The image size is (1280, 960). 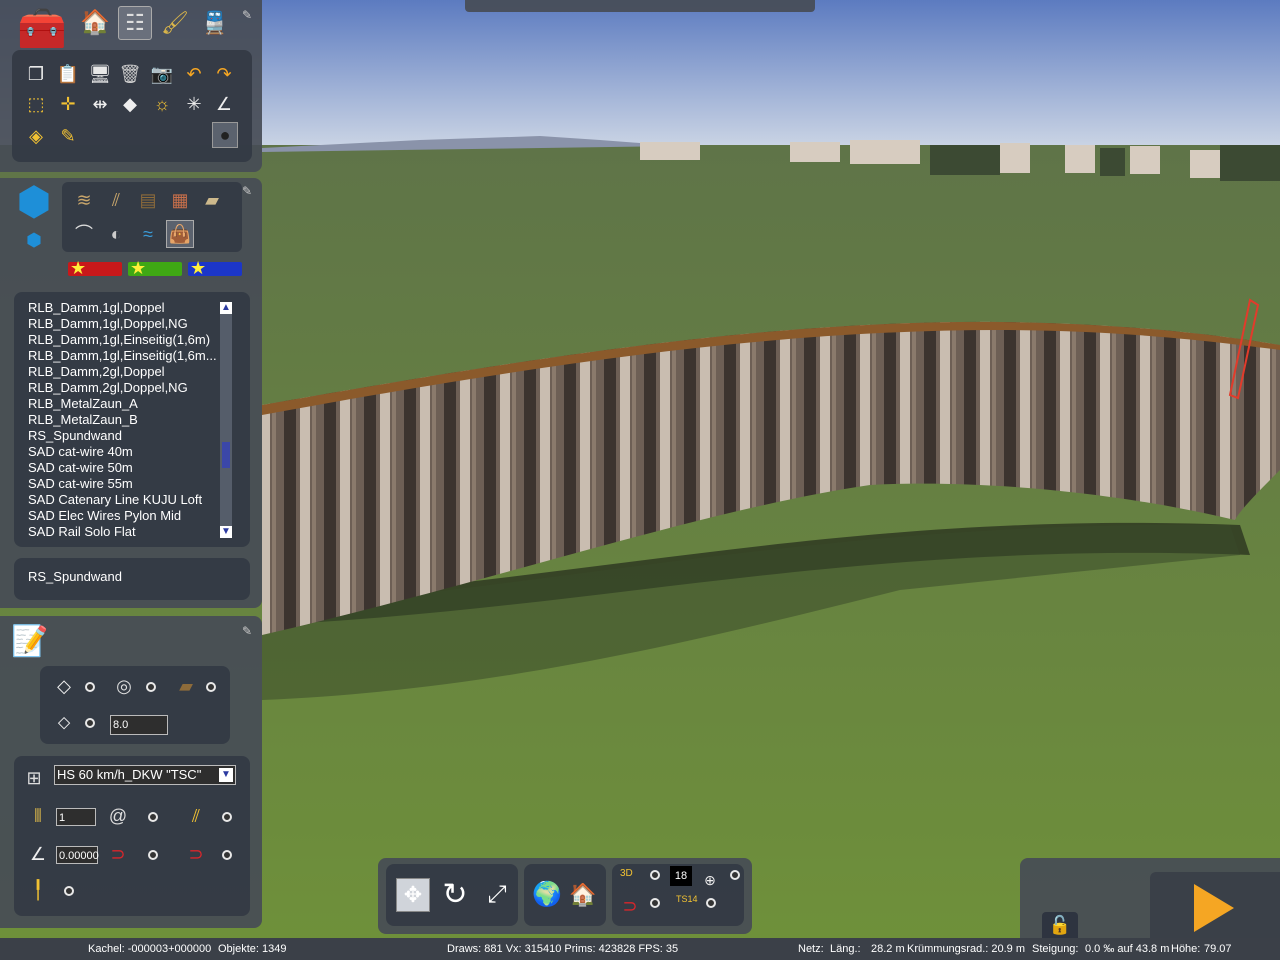 I want to click on pencil-icon: ✎, so click(x=68, y=136).